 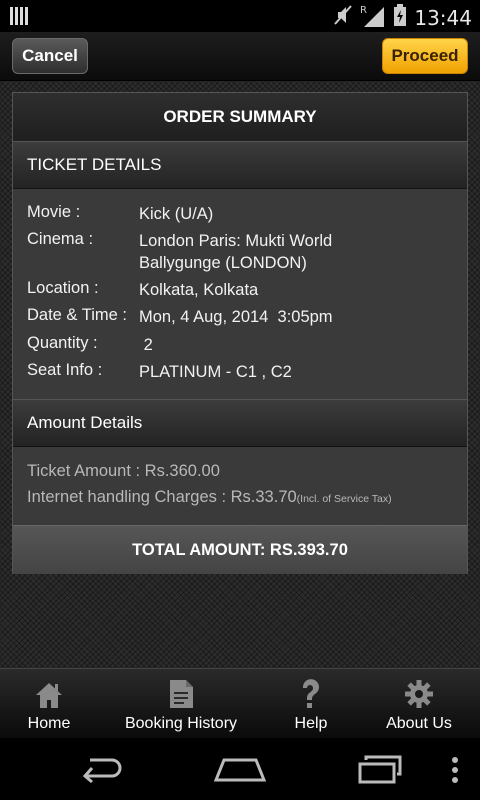 I want to click on bottom-tab-bar: Home Booking History Help About Us, so click(x=240, y=703).